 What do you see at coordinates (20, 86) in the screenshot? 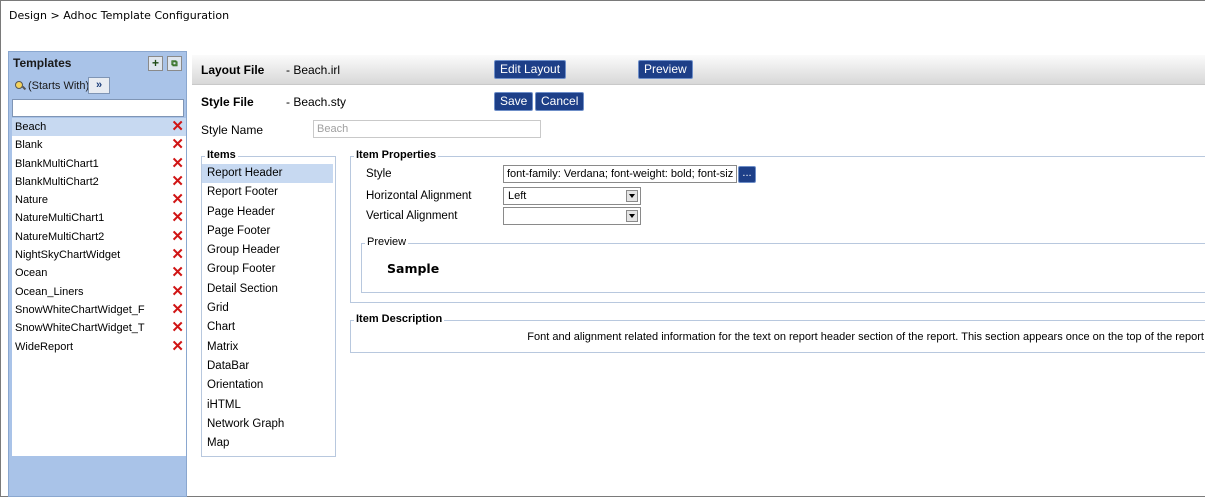
I see `search-icon` at bounding box center [20, 86].